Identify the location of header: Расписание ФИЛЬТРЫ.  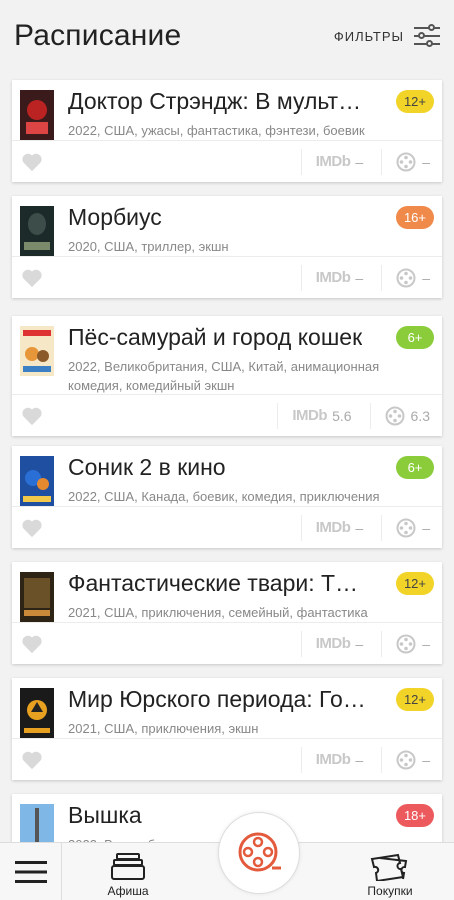
(227, 36).